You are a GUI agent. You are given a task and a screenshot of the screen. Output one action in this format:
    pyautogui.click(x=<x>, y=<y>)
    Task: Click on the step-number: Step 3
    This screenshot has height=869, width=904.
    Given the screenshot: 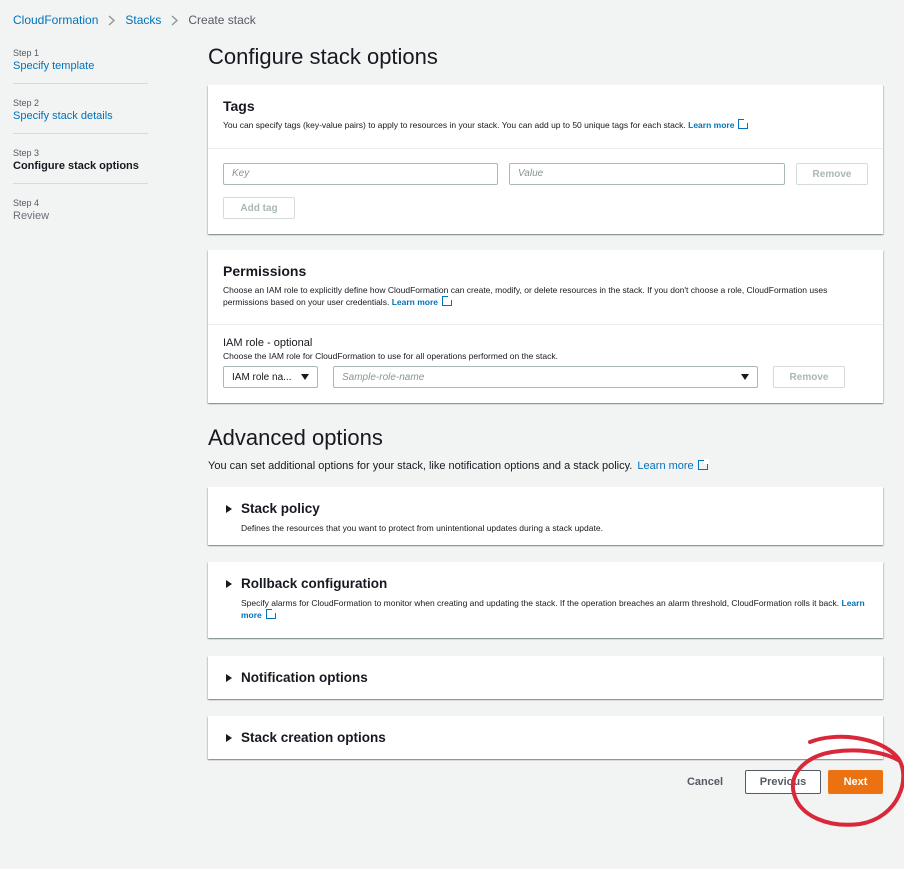 What is the action you would take?
    pyautogui.click(x=26, y=153)
    